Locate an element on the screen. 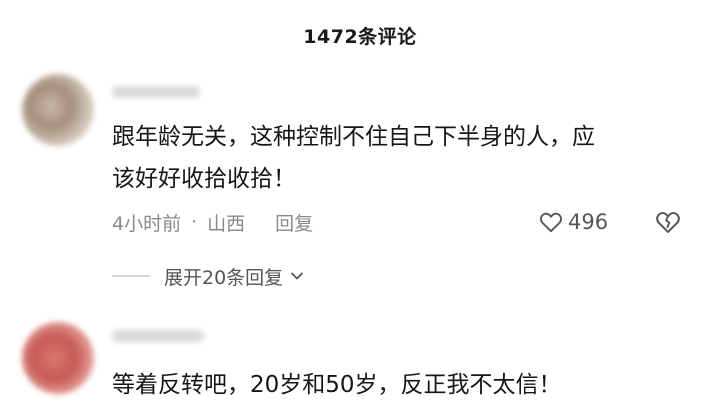 This screenshot has width=720, height=405. expand-replies-button: 展开20条回复 is located at coordinates (208, 276).